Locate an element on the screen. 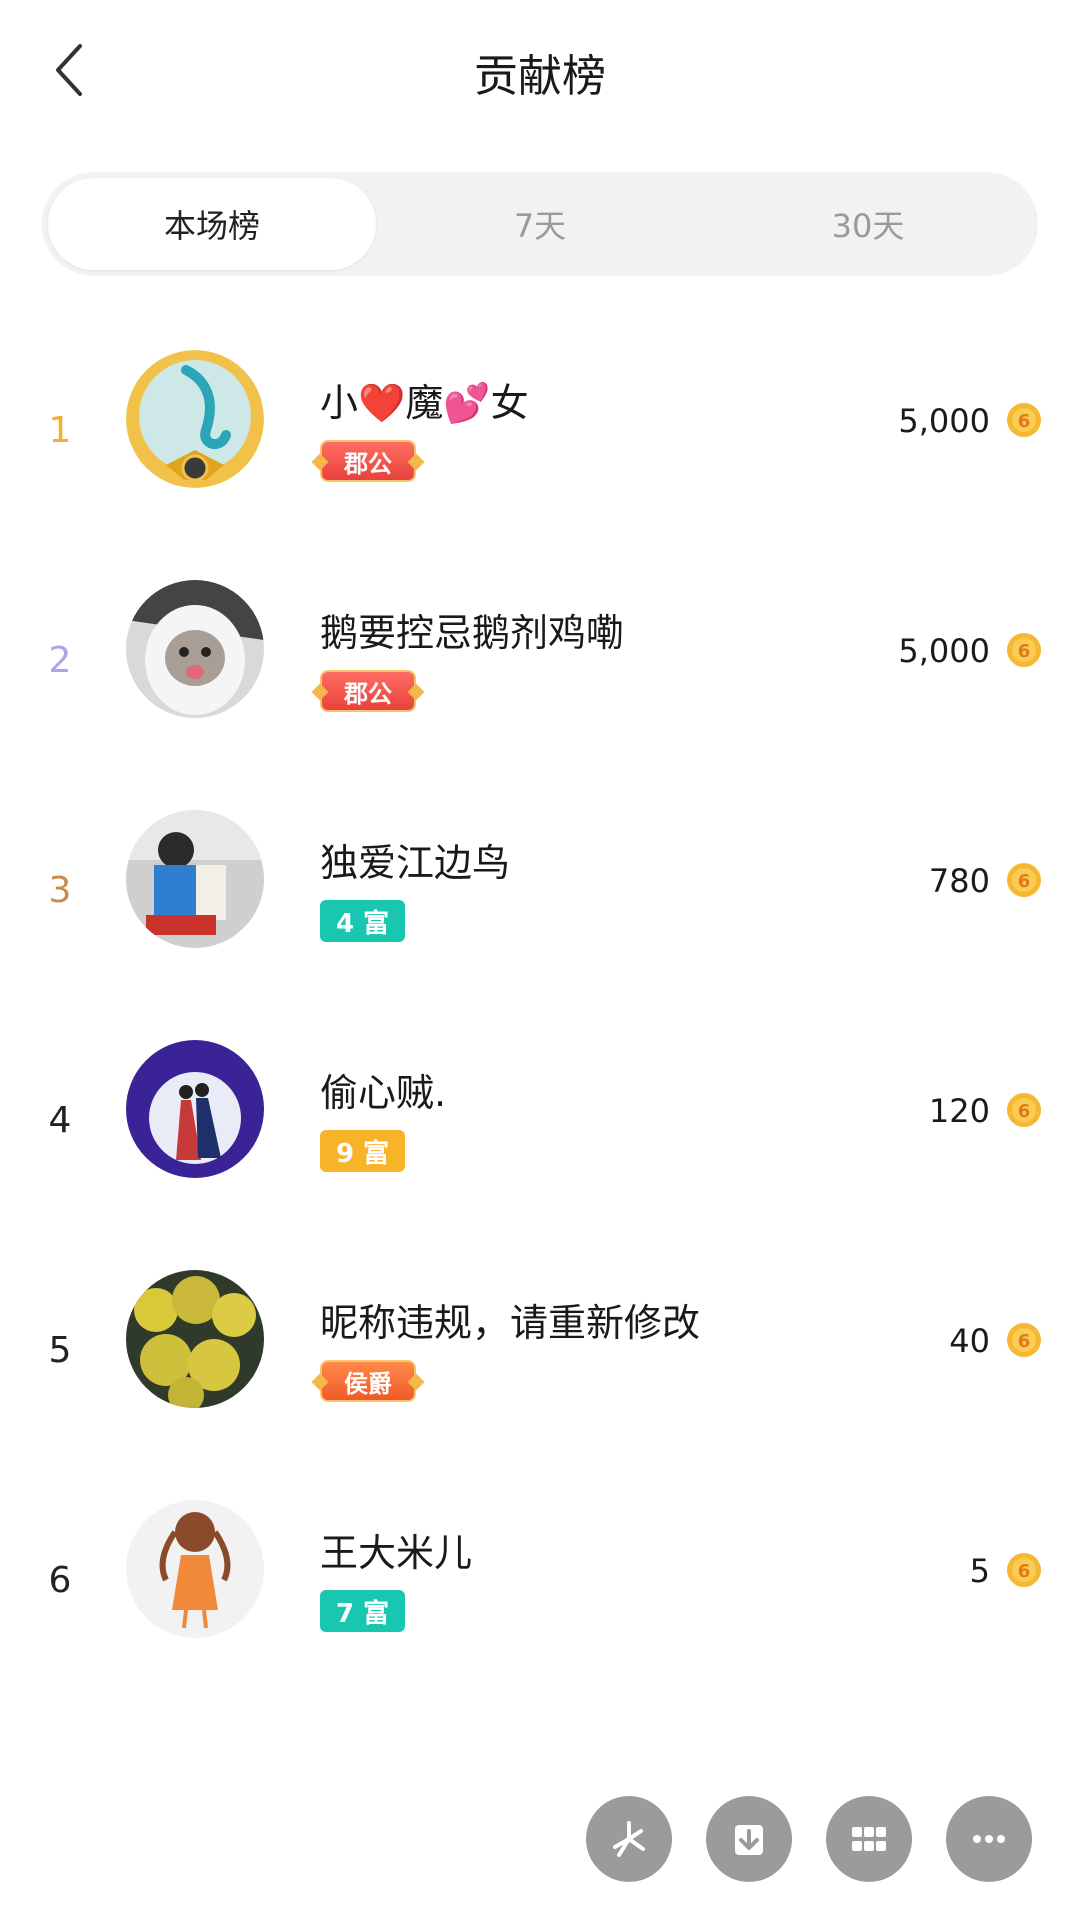  list-item: 2 鹅要控忌鹅剂鸡嘞 郡公 5,000 6 is located at coordinates (540, 695).